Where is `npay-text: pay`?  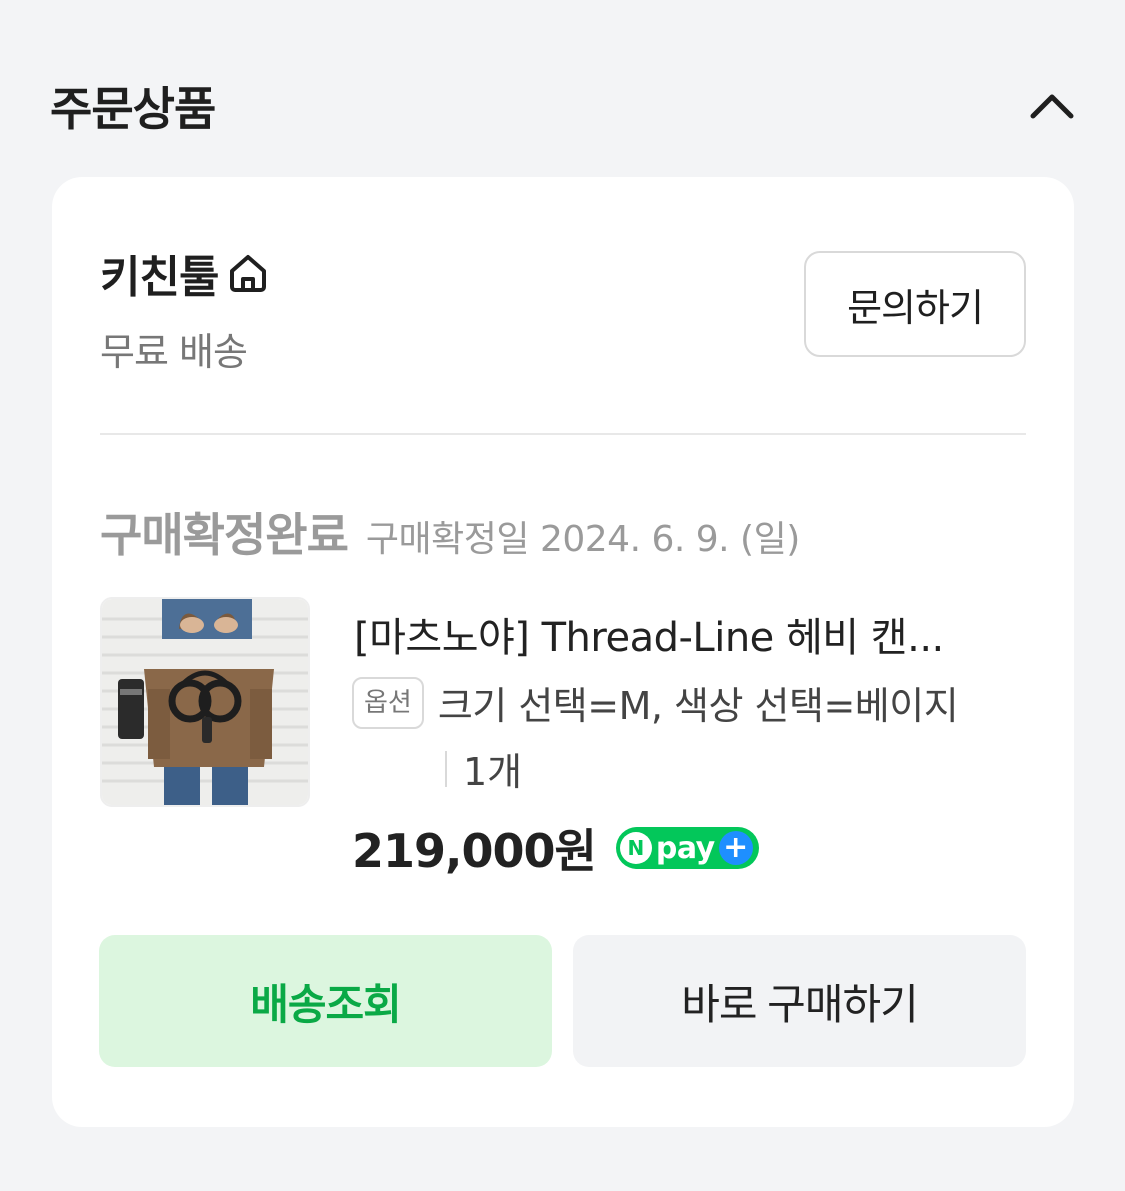
npay-text: pay is located at coordinates (685, 848).